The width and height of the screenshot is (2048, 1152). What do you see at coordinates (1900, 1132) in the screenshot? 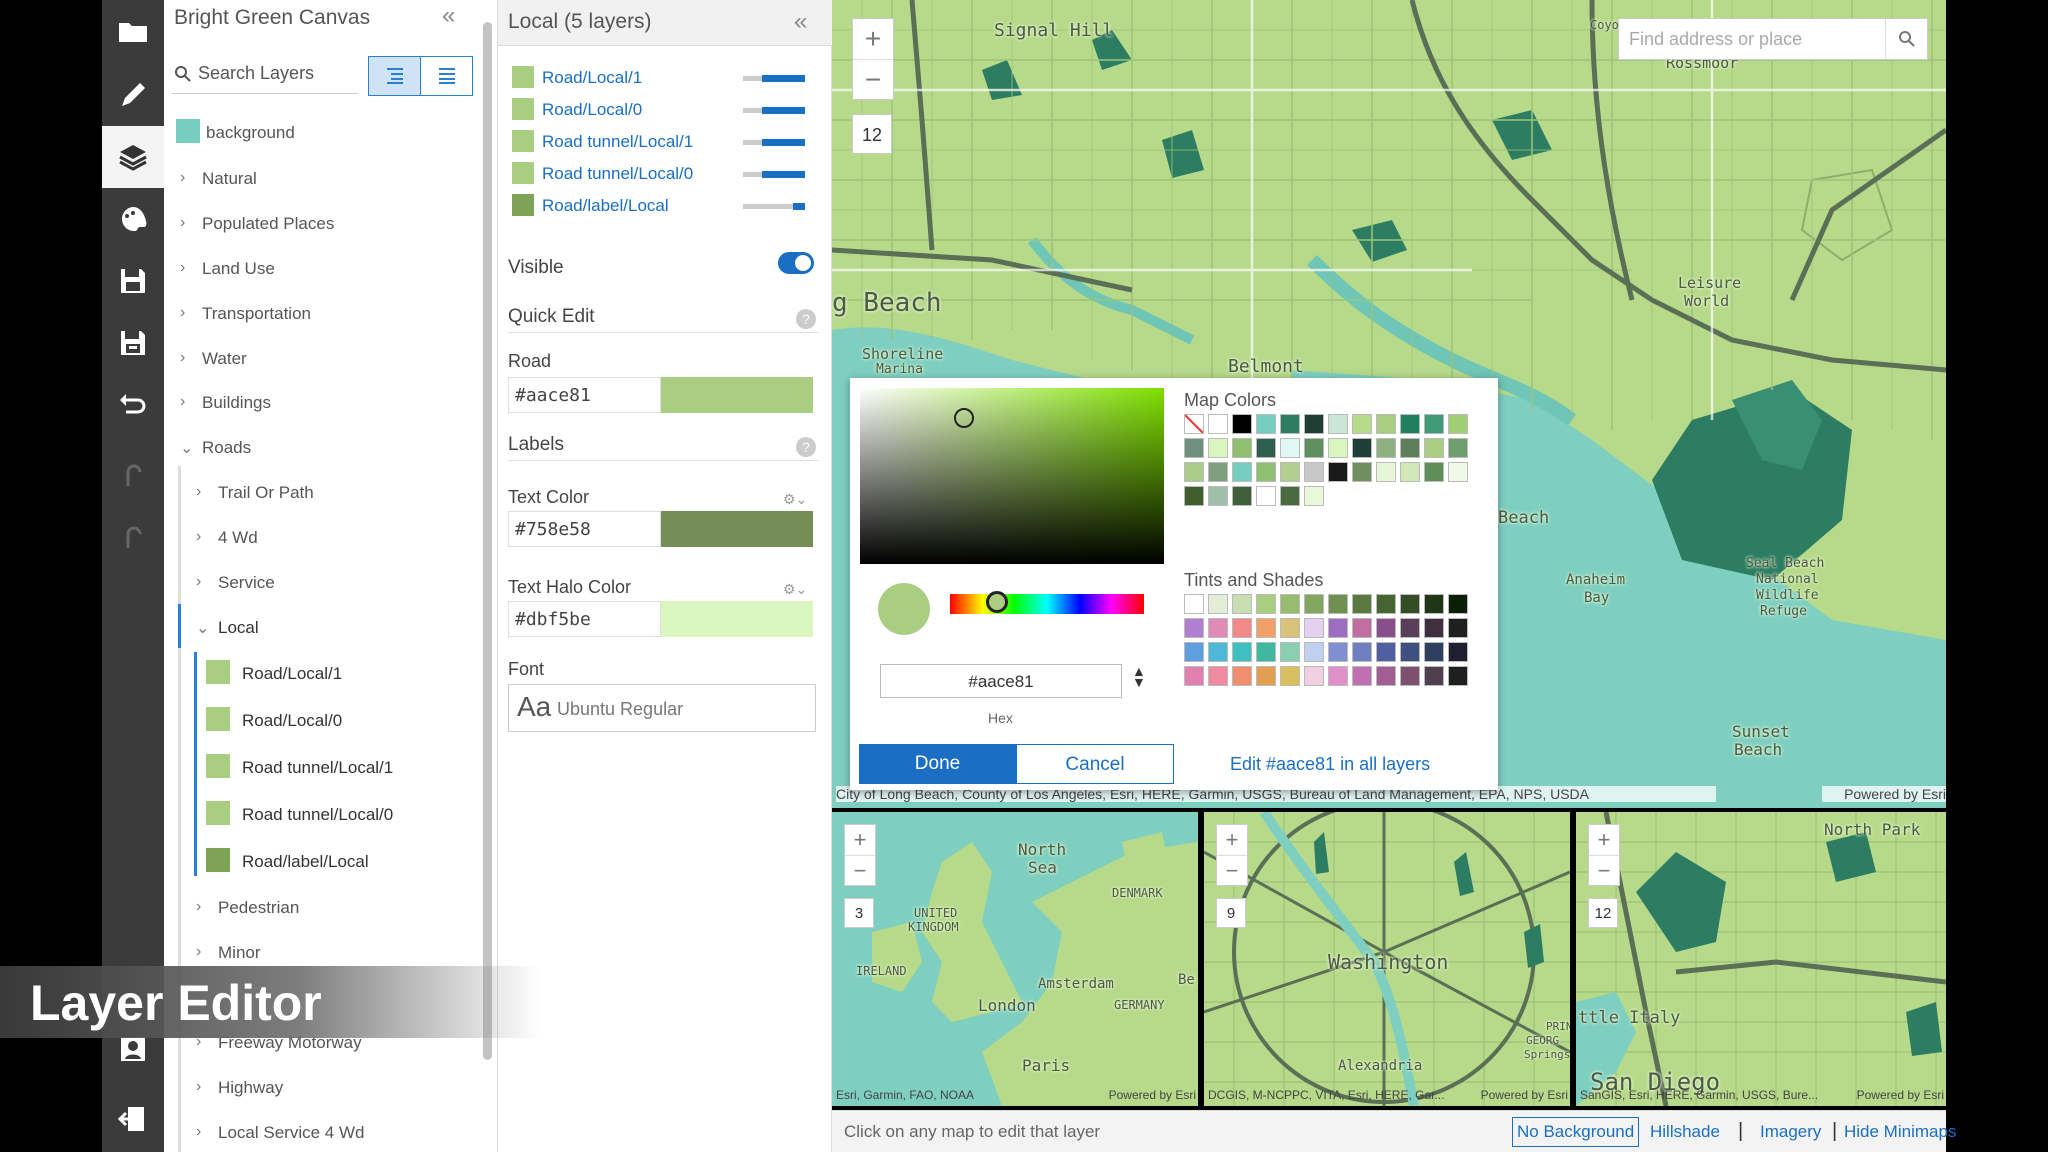
I see `hide-minimaps-link: Hide Minimaps` at bounding box center [1900, 1132].